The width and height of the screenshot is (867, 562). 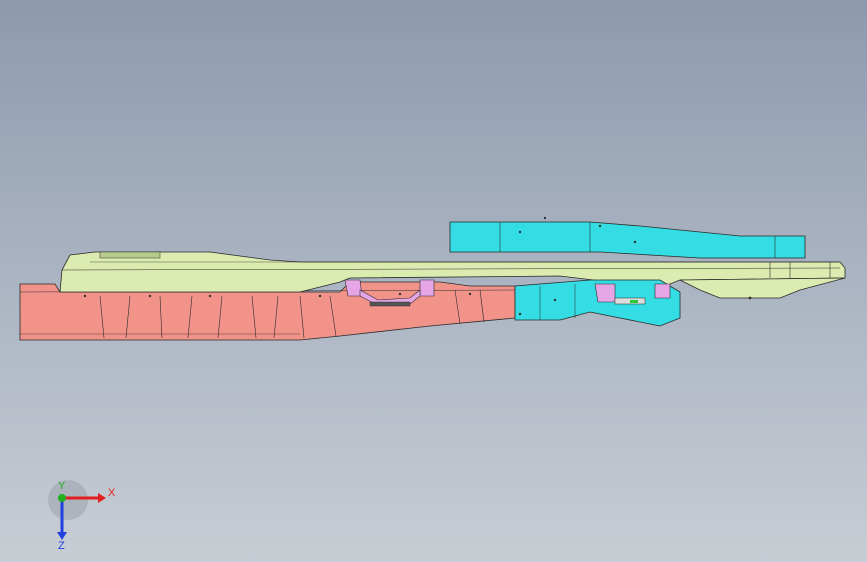 I want to click on x-axis-arrow-icon, so click(x=102, y=498).